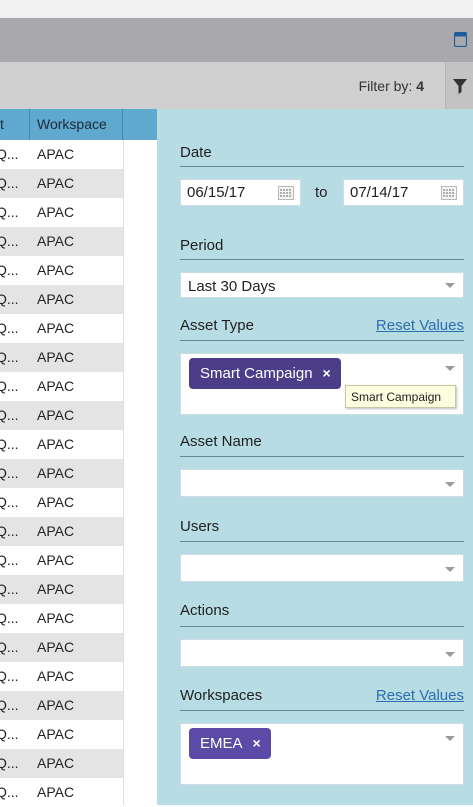  Describe the element at coordinates (400, 396) in the screenshot. I see `tag-tooltip: Smart Campaign` at that location.